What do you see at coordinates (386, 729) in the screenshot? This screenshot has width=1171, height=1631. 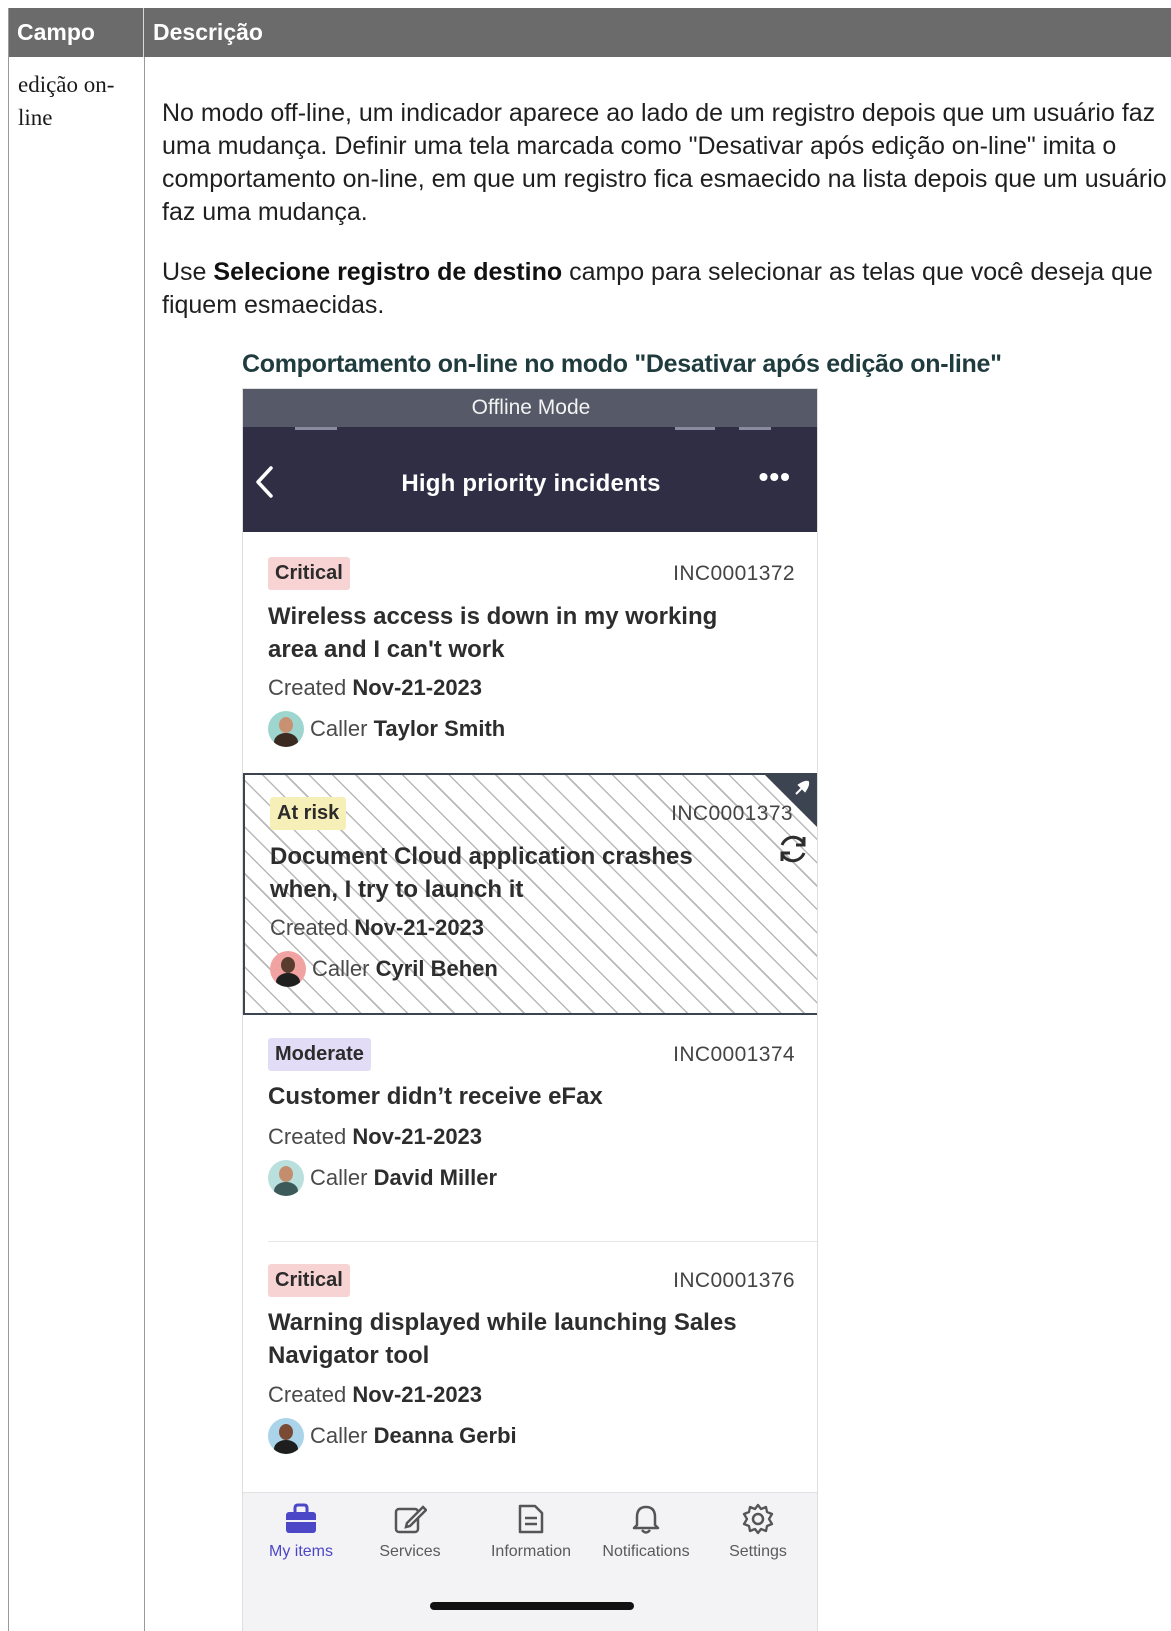 I see `caller-info: Caller Taylor Smith` at bounding box center [386, 729].